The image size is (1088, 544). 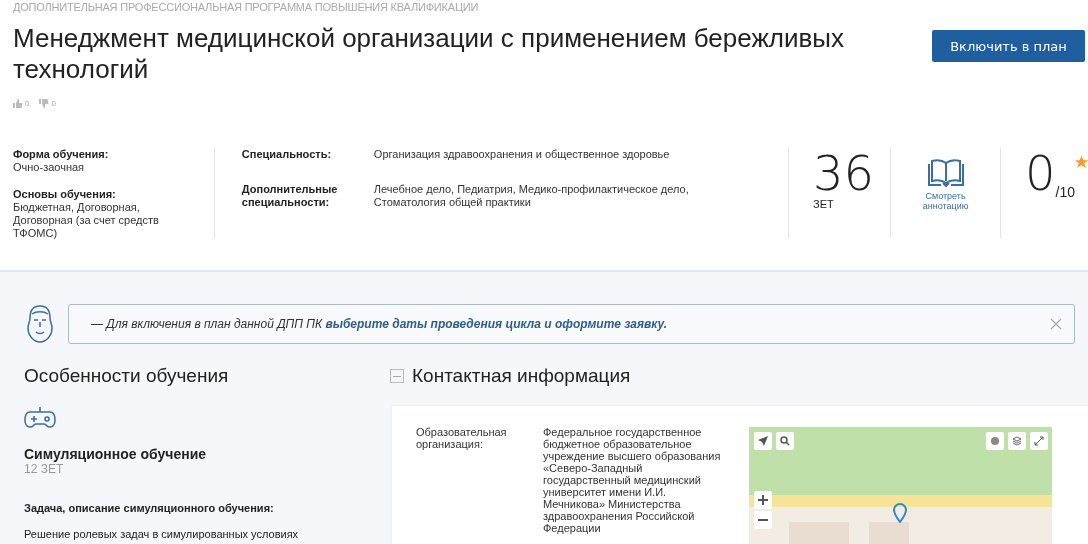 I want to click on feature-credits: 12 ЗЕТ, so click(x=44, y=469).